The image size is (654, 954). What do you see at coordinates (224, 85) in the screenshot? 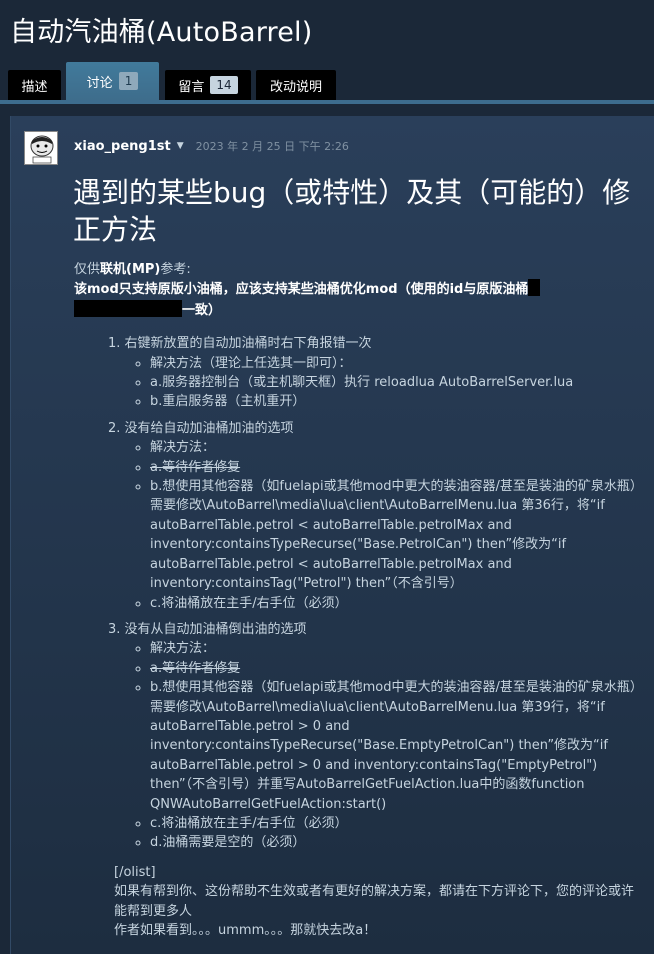
I see `count-badge: 14` at bounding box center [224, 85].